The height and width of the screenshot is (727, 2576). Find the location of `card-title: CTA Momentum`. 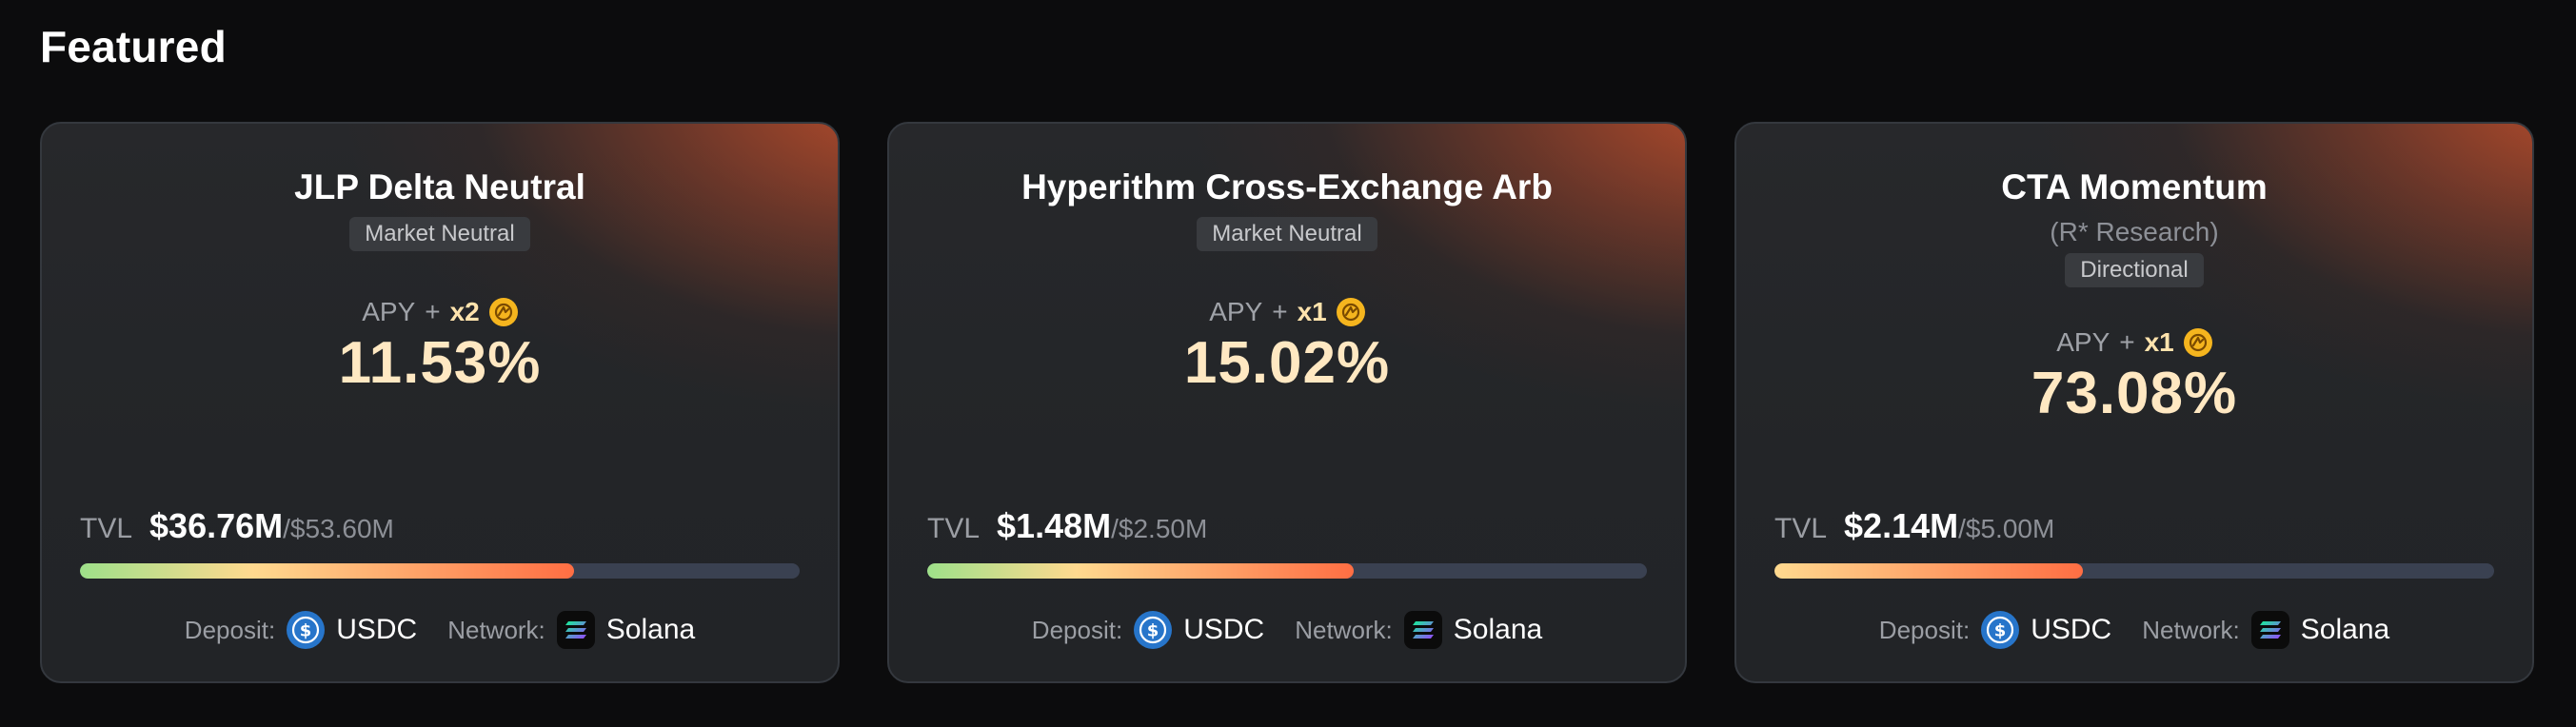

card-title: CTA Momentum is located at coordinates (2135, 186).